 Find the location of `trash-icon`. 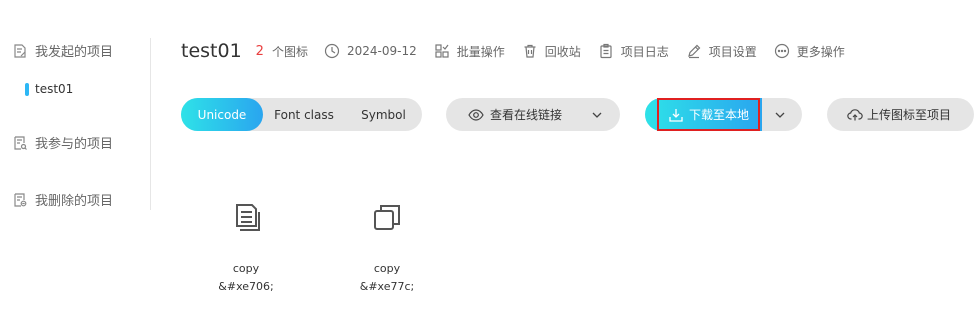

trash-icon is located at coordinates (530, 51).